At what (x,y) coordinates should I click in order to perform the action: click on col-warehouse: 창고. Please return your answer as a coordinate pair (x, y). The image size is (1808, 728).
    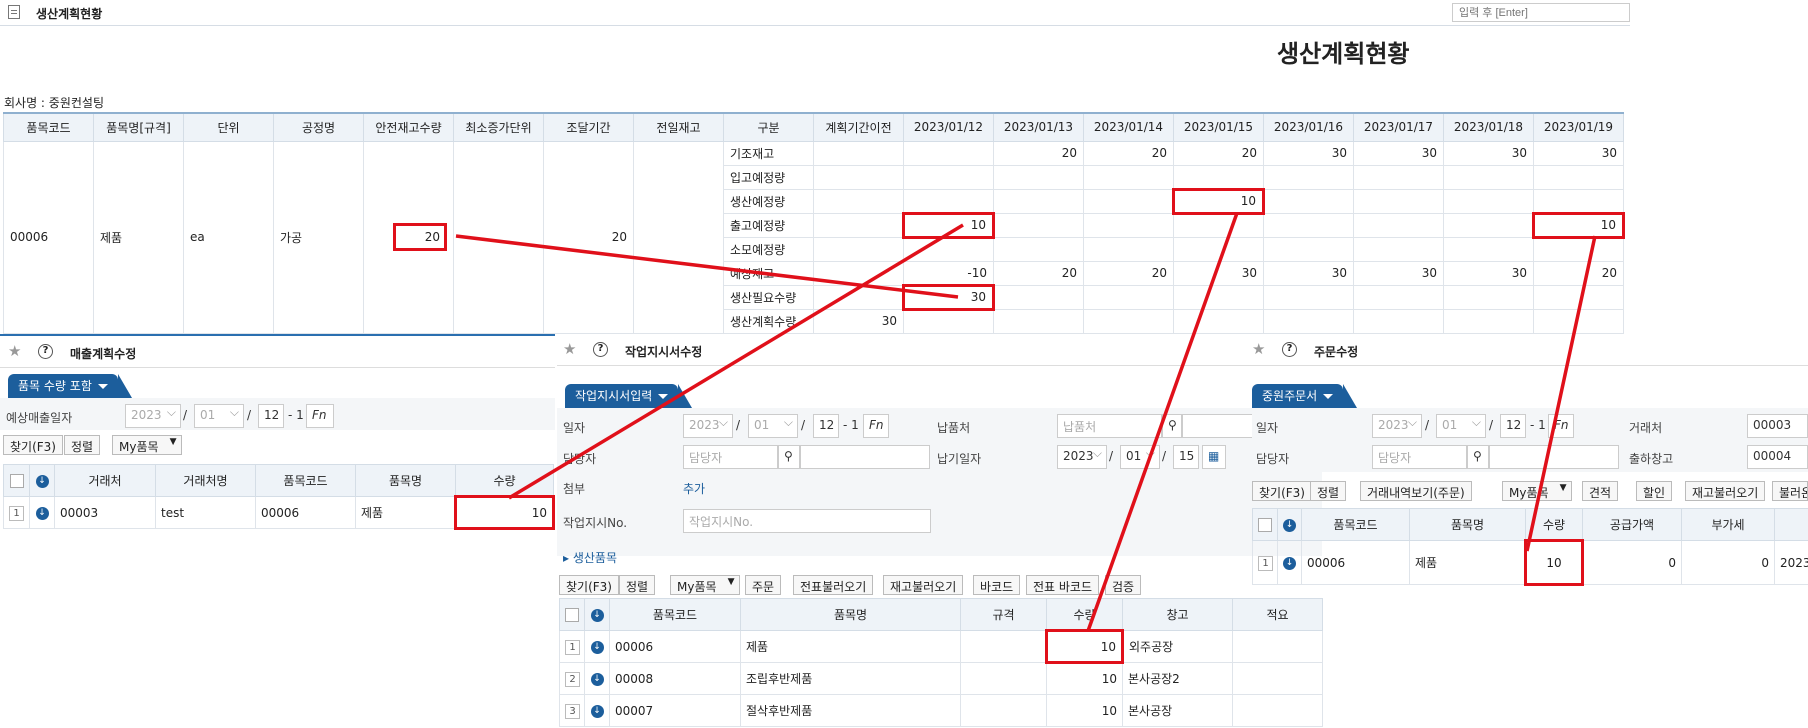
    Looking at the image, I should click on (1177, 614).